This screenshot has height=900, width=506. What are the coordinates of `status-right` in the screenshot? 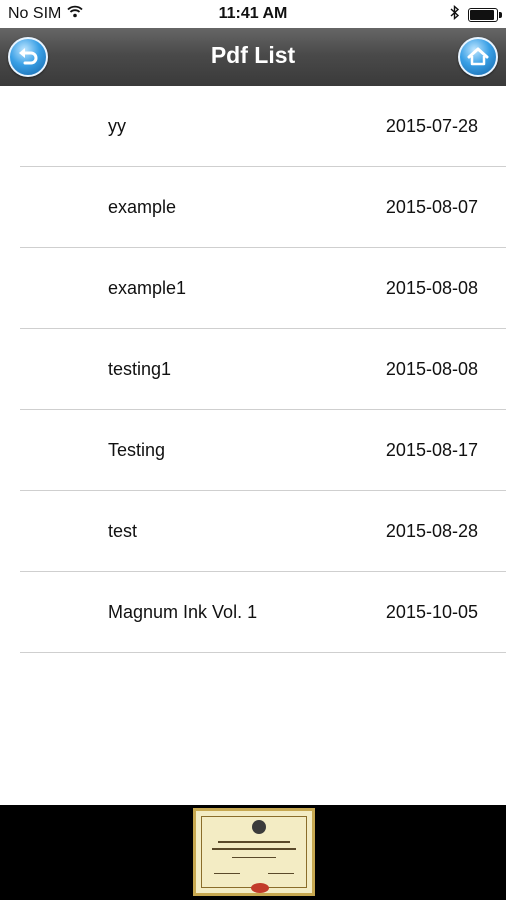 It's located at (476, 14).